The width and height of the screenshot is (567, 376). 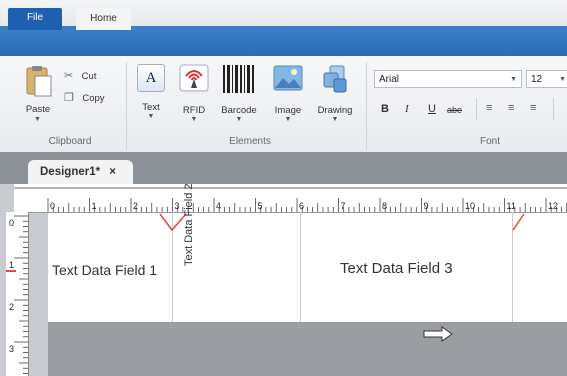 What do you see at coordinates (70, 141) in the screenshot?
I see `clipboard-group-label: Clipboard` at bounding box center [70, 141].